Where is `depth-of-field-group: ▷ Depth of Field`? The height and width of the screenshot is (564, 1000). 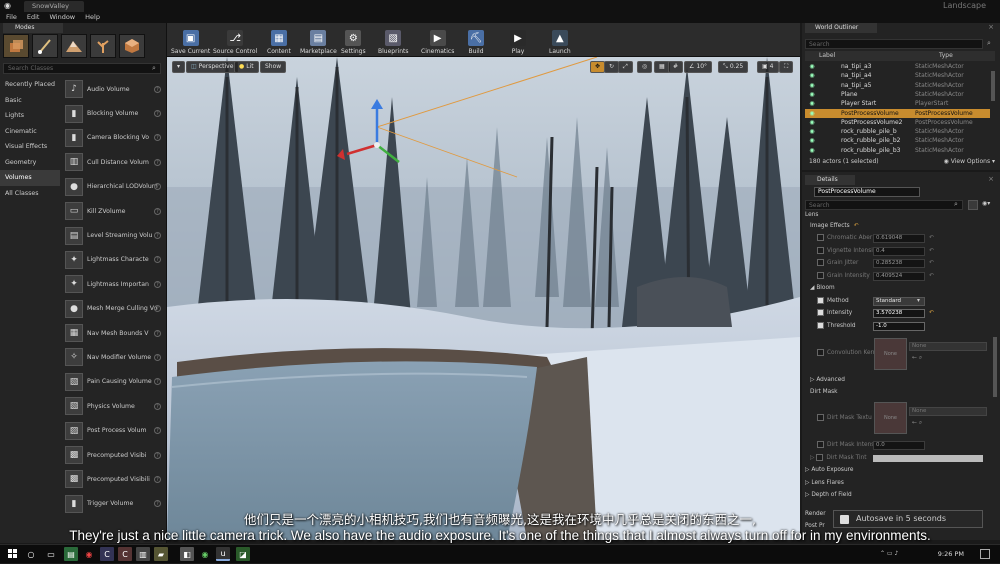 depth-of-field-group: ▷ Depth of Field is located at coordinates (897, 495).